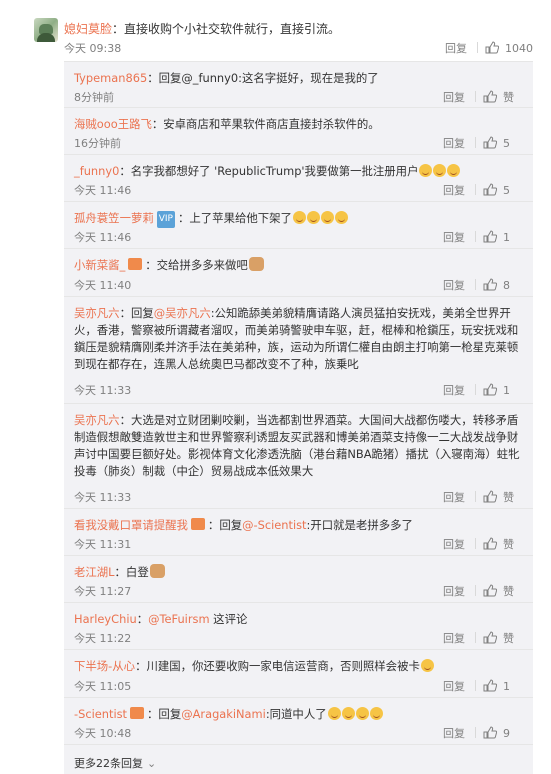 Image resolution: width=551 pixels, height=774 pixels. I want to click on avatar, so click(46, 30).